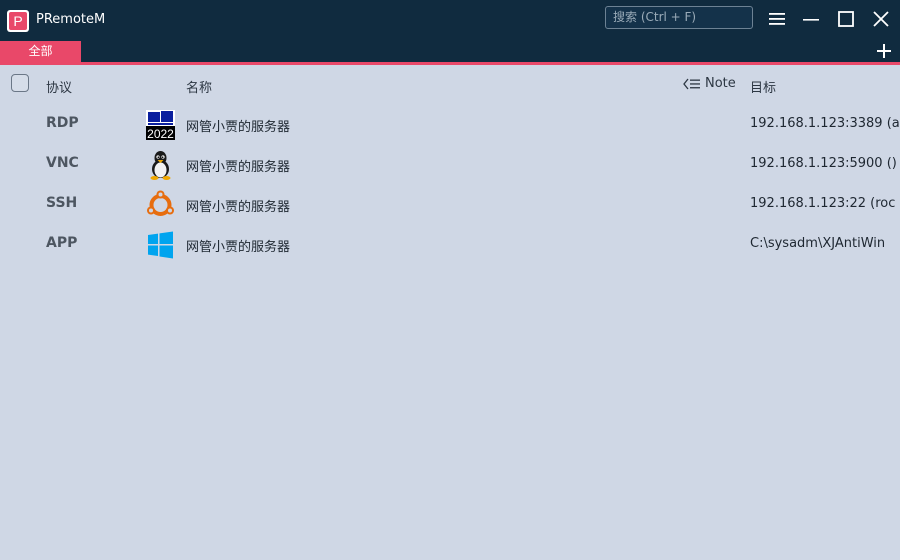 This screenshot has width=900, height=560. Describe the element at coordinates (62, 163) in the screenshot. I see `row-protocol: VNC` at that location.